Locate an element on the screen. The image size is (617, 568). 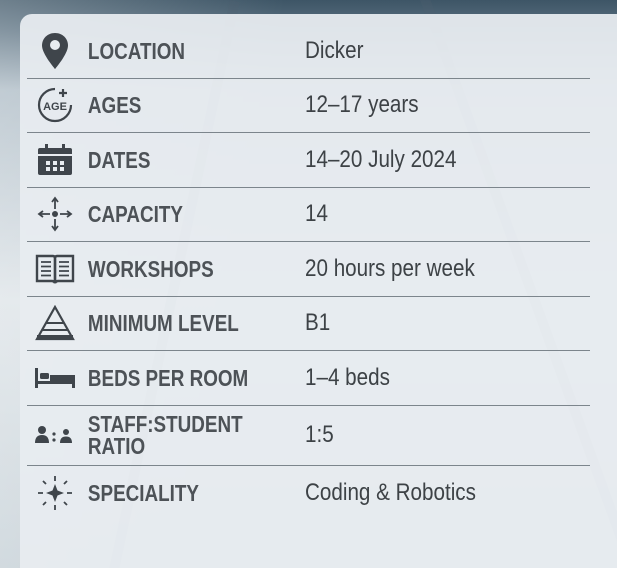
row-speciality: SPECIALITY Coding & Robotics is located at coordinates (308, 493).